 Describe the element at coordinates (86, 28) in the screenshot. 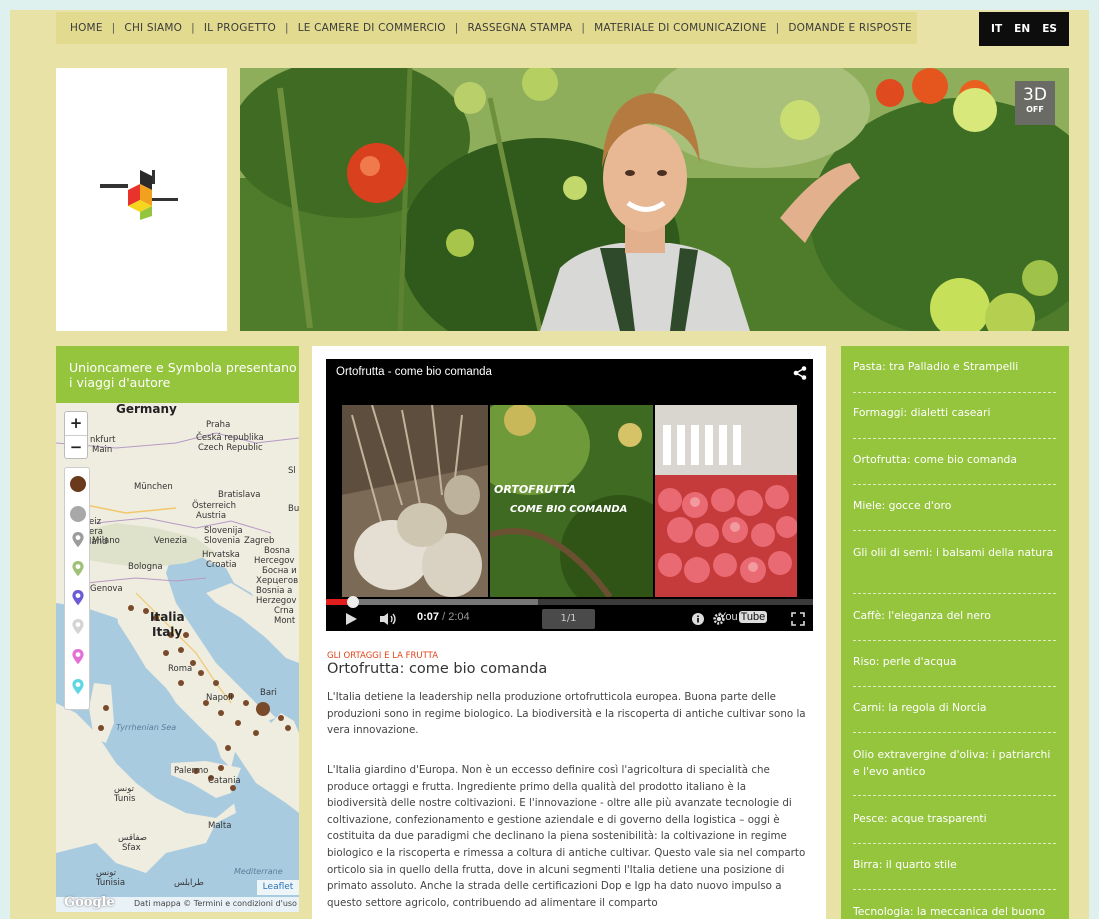

I see `nav-home: HOME` at that location.